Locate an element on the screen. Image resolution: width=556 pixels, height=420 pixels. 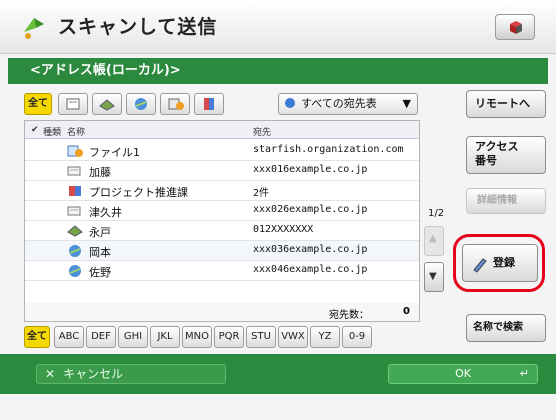
remote-label: リモートへ is located at coordinates (502, 103).